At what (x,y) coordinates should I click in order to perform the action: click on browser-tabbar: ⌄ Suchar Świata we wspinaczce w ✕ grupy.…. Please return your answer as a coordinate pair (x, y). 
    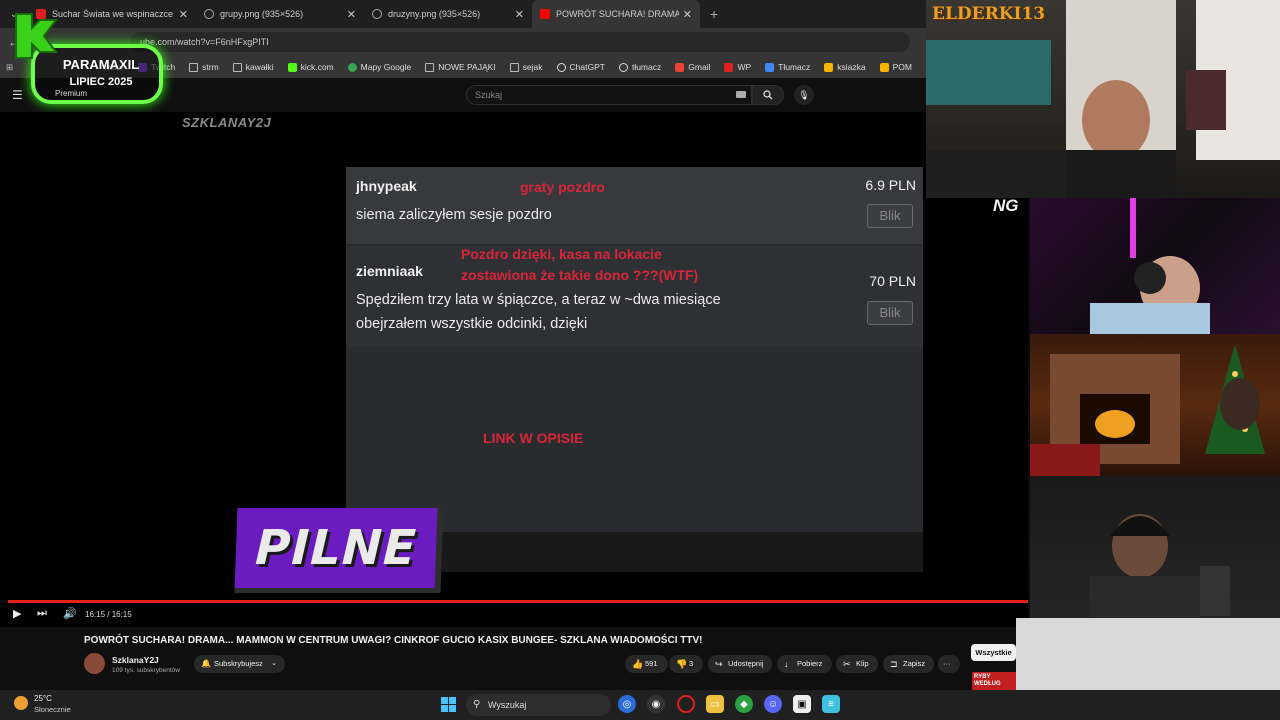
    Looking at the image, I should click on (463, 14).